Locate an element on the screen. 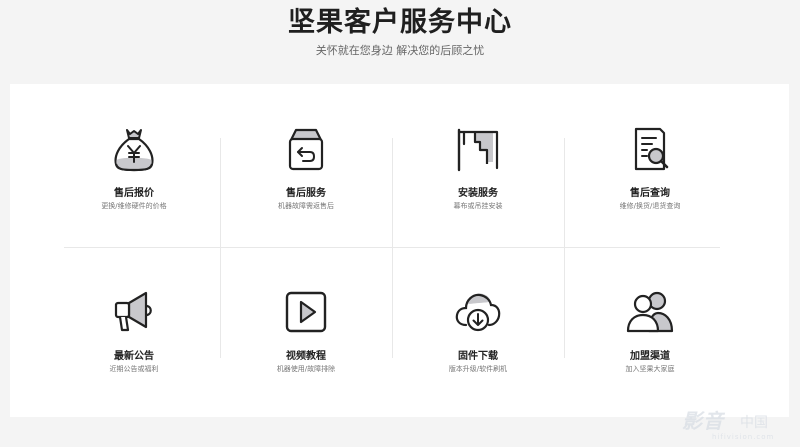 This screenshot has width=800, height=447. service-desc: 机器使用/故障排除 is located at coordinates (306, 369).